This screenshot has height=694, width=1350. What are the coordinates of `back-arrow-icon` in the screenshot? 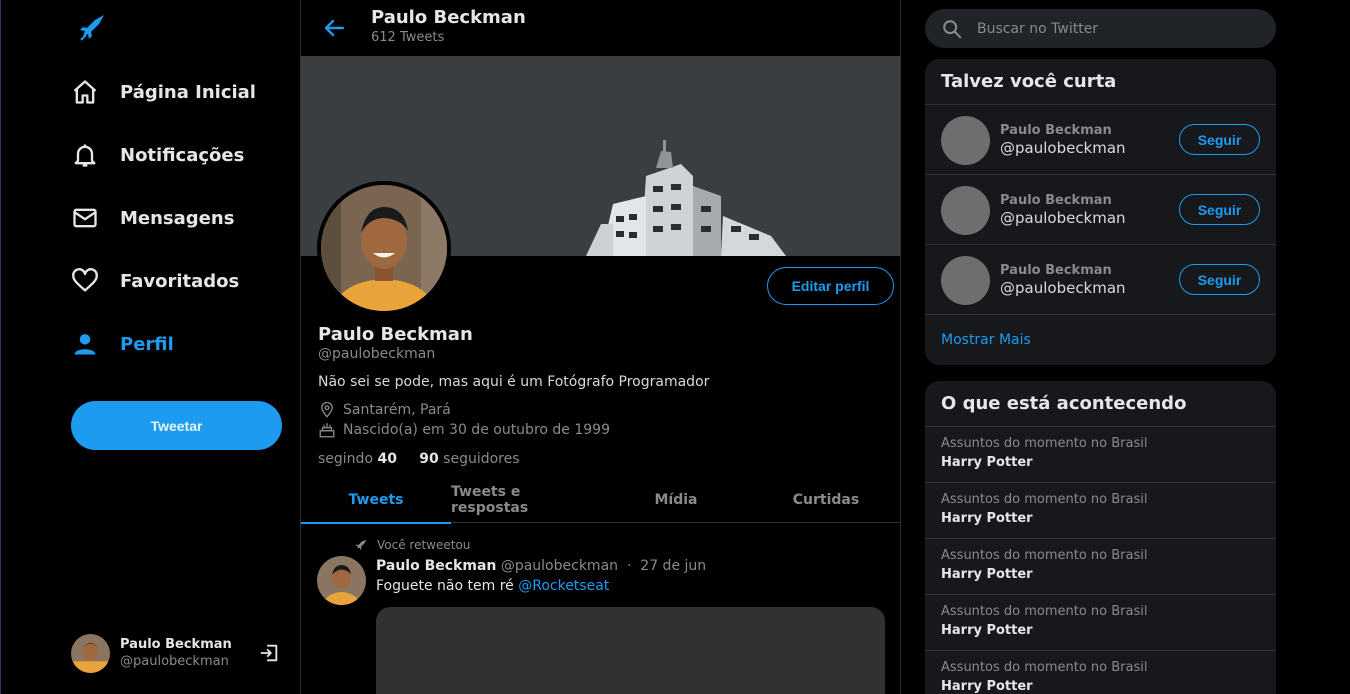 It's located at (334, 28).